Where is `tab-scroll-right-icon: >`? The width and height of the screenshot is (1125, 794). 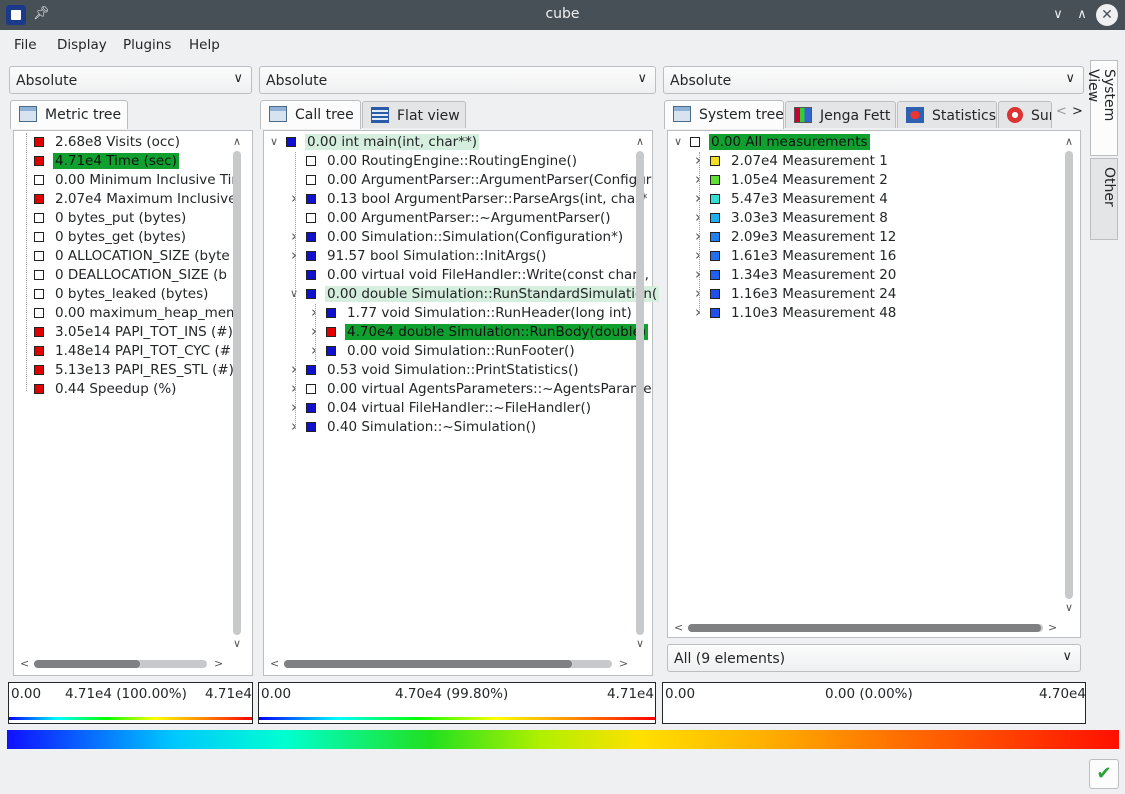
tab-scroll-right-icon: > is located at coordinates (1077, 111).